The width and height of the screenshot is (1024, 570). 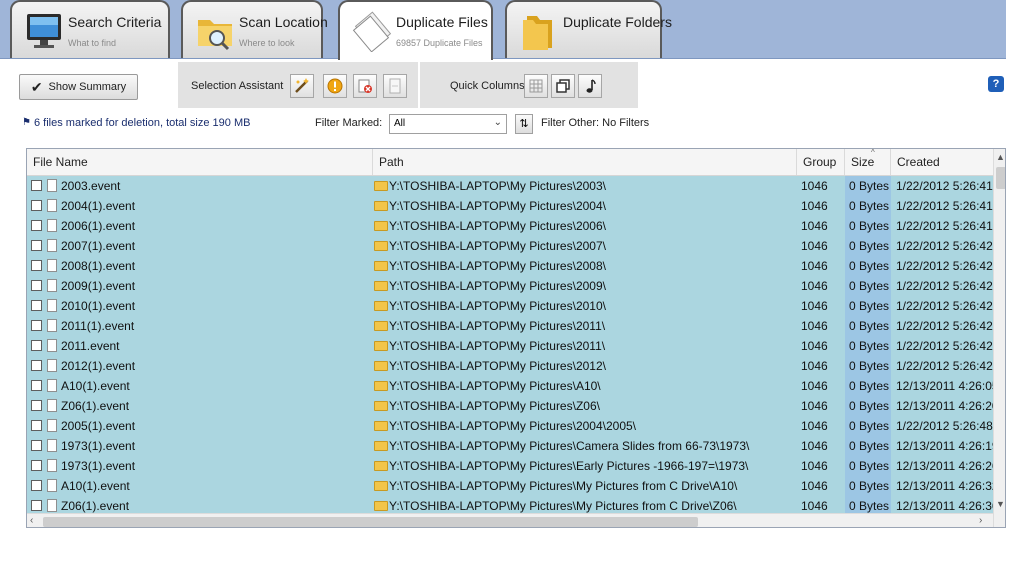 I want to click on vertical-scrollbar: ▲ ▼, so click(x=999, y=338).